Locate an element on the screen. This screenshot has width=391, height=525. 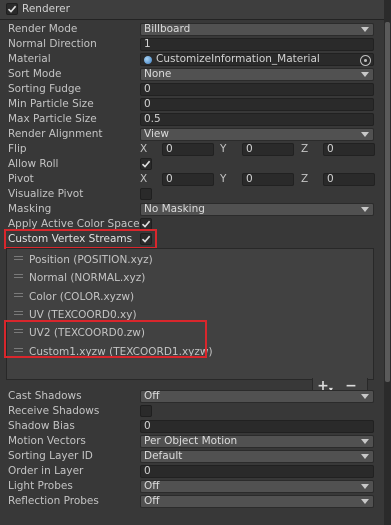
cast-shadows-dropdown: Off is located at coordinates (257, 396).